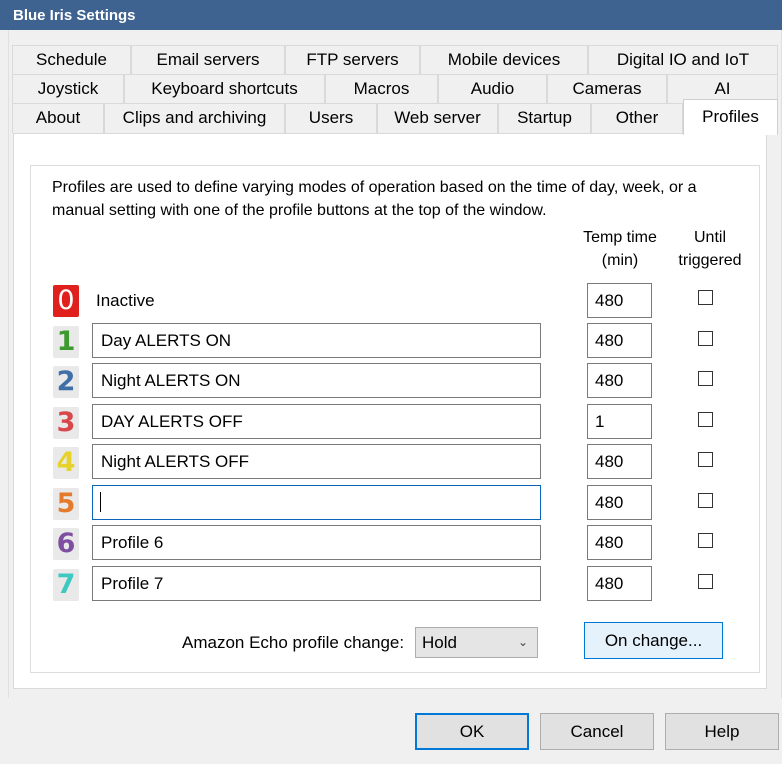 The image size is (782, 764). Describe the element at coordinates (619, 380) in the screenshot. I see `profile-2-temp-time` at that location.